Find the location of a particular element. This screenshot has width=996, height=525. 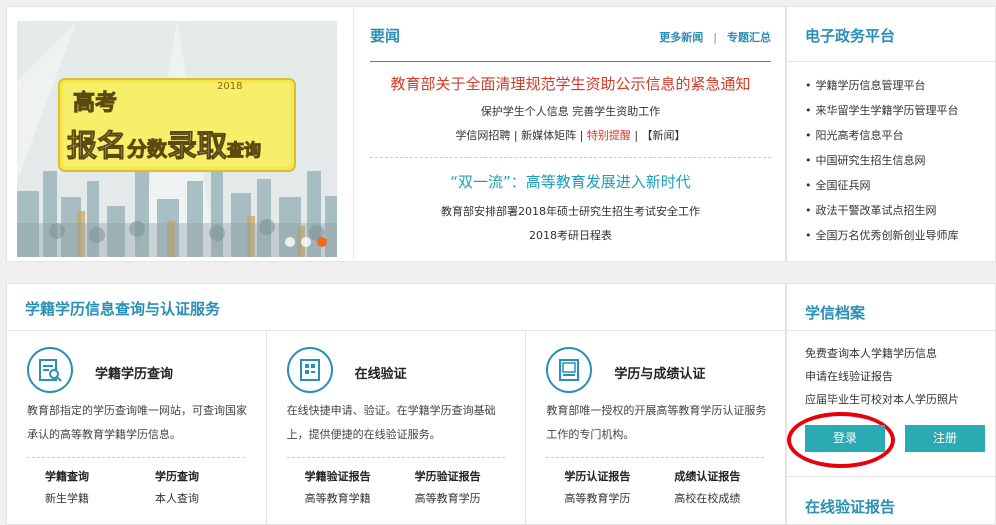

news-sub-links-b: | 【新闻】 is located at coordinates (658, 135).